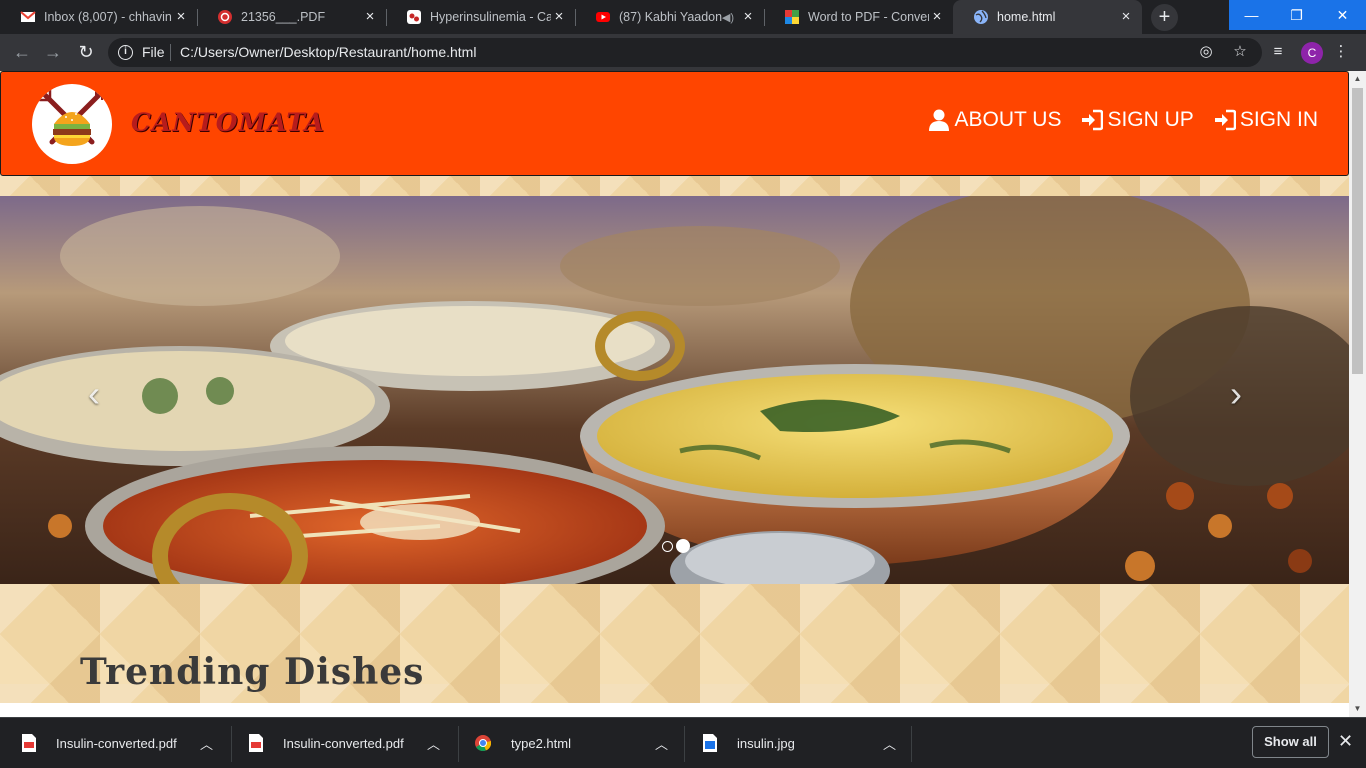 This screenshot has height=768, width=1366. Describe the element at coordinates (108, 17) in the screenshot. I see `tab-title: Inbox (8,007) - chhavin` at that location.